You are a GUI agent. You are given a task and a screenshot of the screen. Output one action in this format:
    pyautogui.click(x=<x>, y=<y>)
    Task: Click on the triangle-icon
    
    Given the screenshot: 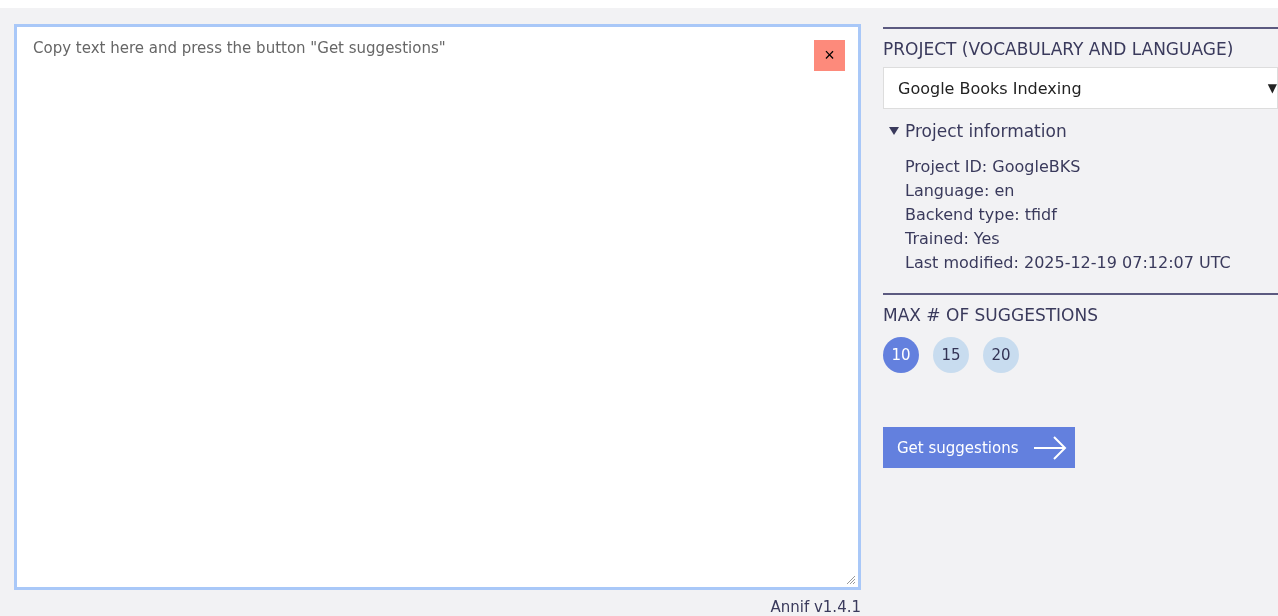 What is the action you would take?
    pyautogui.click(x=894, y=131)
    